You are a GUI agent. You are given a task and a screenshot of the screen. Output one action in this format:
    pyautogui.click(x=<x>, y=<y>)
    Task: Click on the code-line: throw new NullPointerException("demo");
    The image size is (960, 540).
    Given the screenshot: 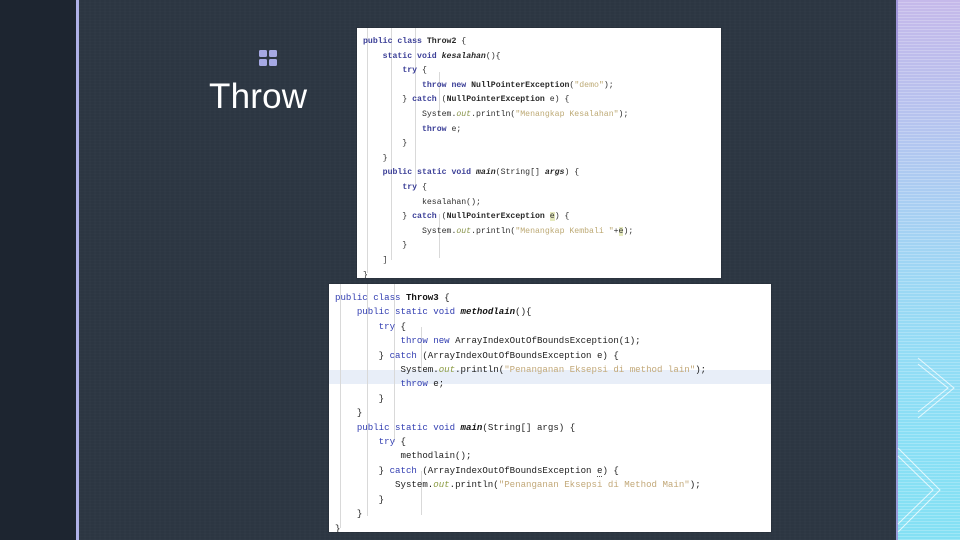 What is the action you would take?
    pyautogui.click(x=517, y=85)
    